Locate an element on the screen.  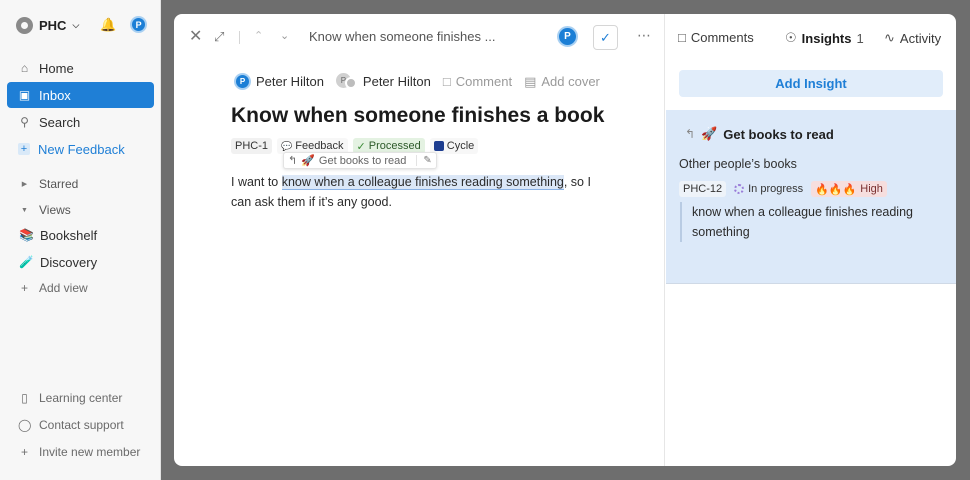
tab-comments: □ Comments is located at coordinates (716, 37).